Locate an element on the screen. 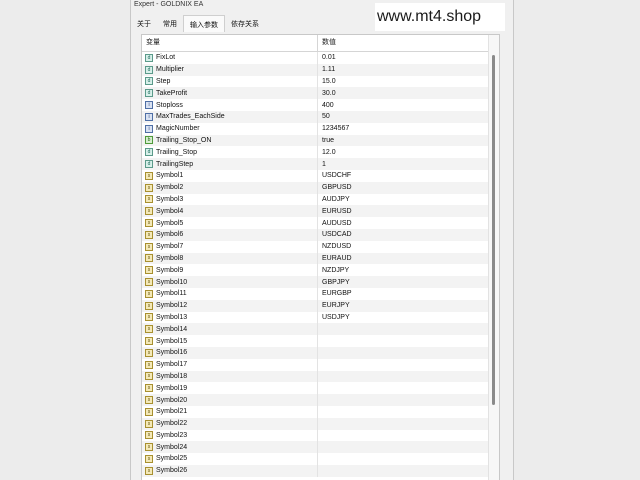  table-row: s Symbol10 GBPJPY is located at coordinates (315, 282).